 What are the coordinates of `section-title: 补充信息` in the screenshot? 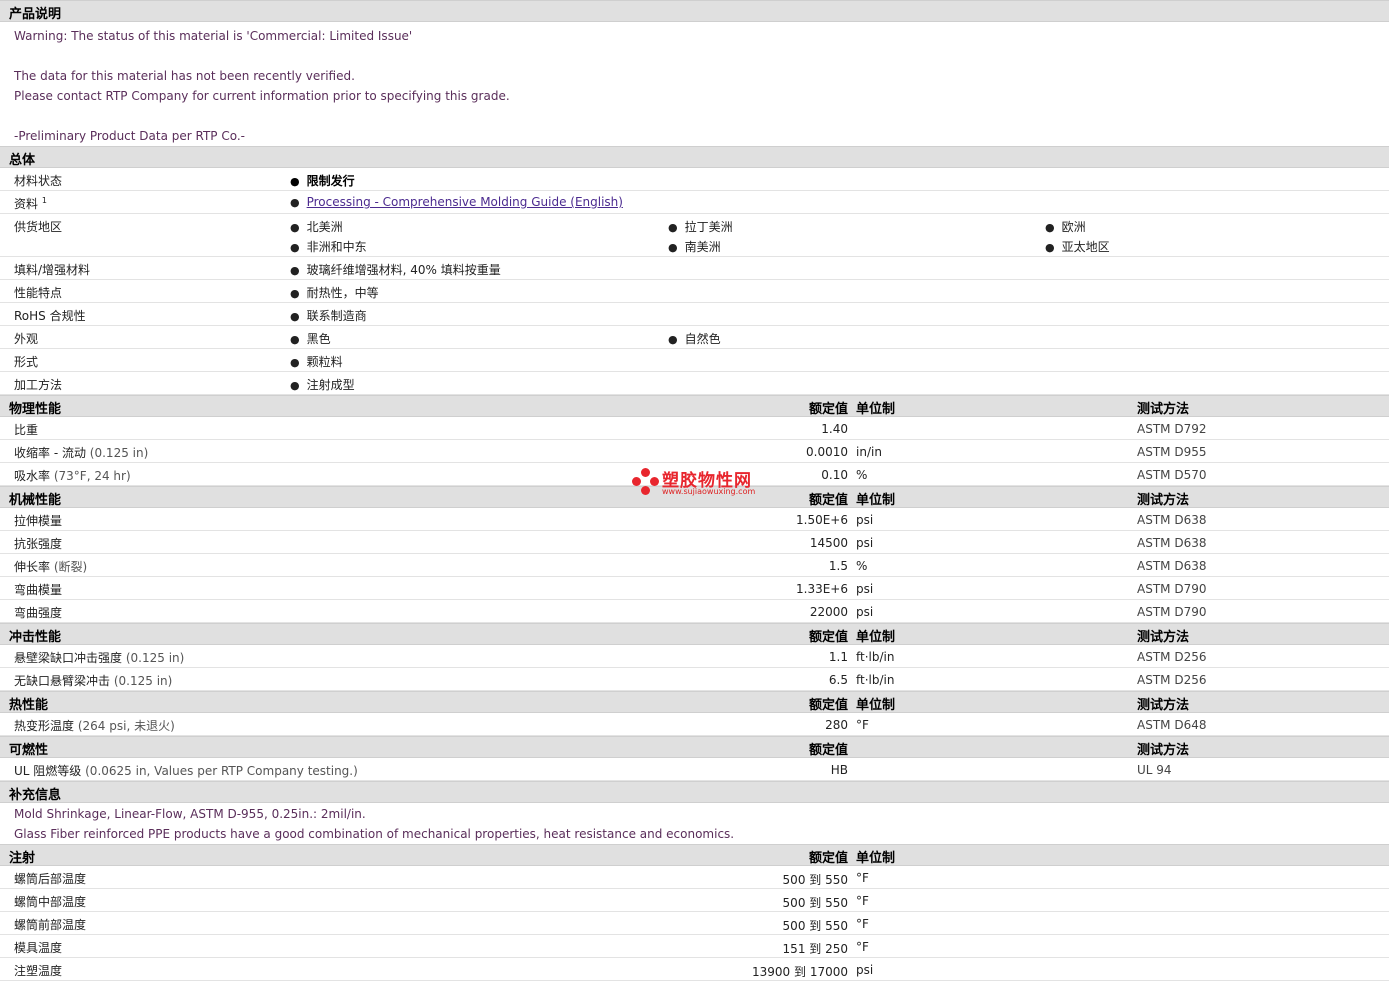 It's located at (35, 795).